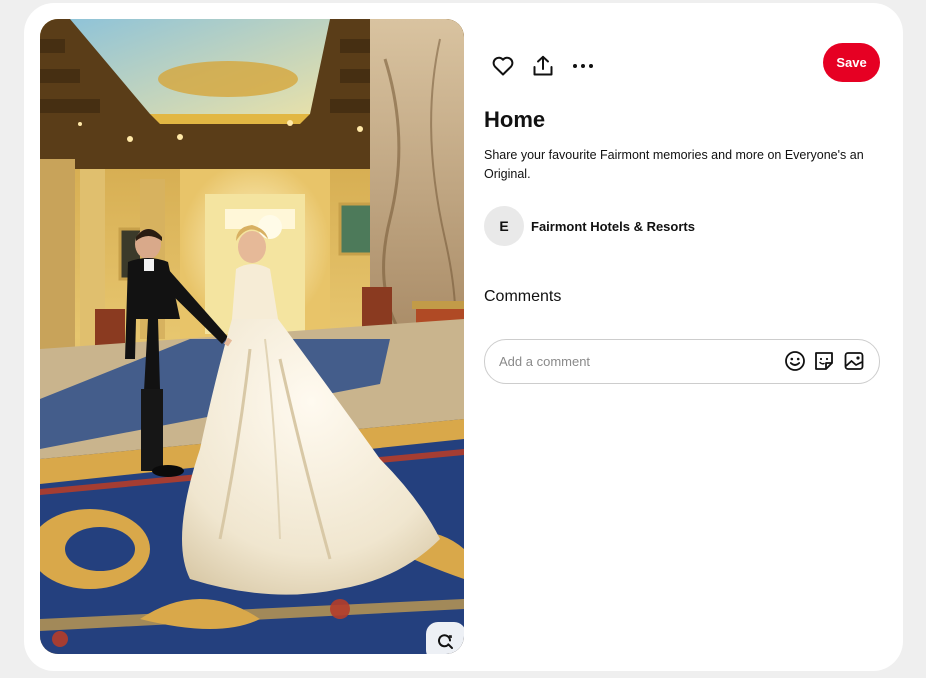 This screenshot has width=926, height=678. I want to click on sticker-button, so click(824, 361).